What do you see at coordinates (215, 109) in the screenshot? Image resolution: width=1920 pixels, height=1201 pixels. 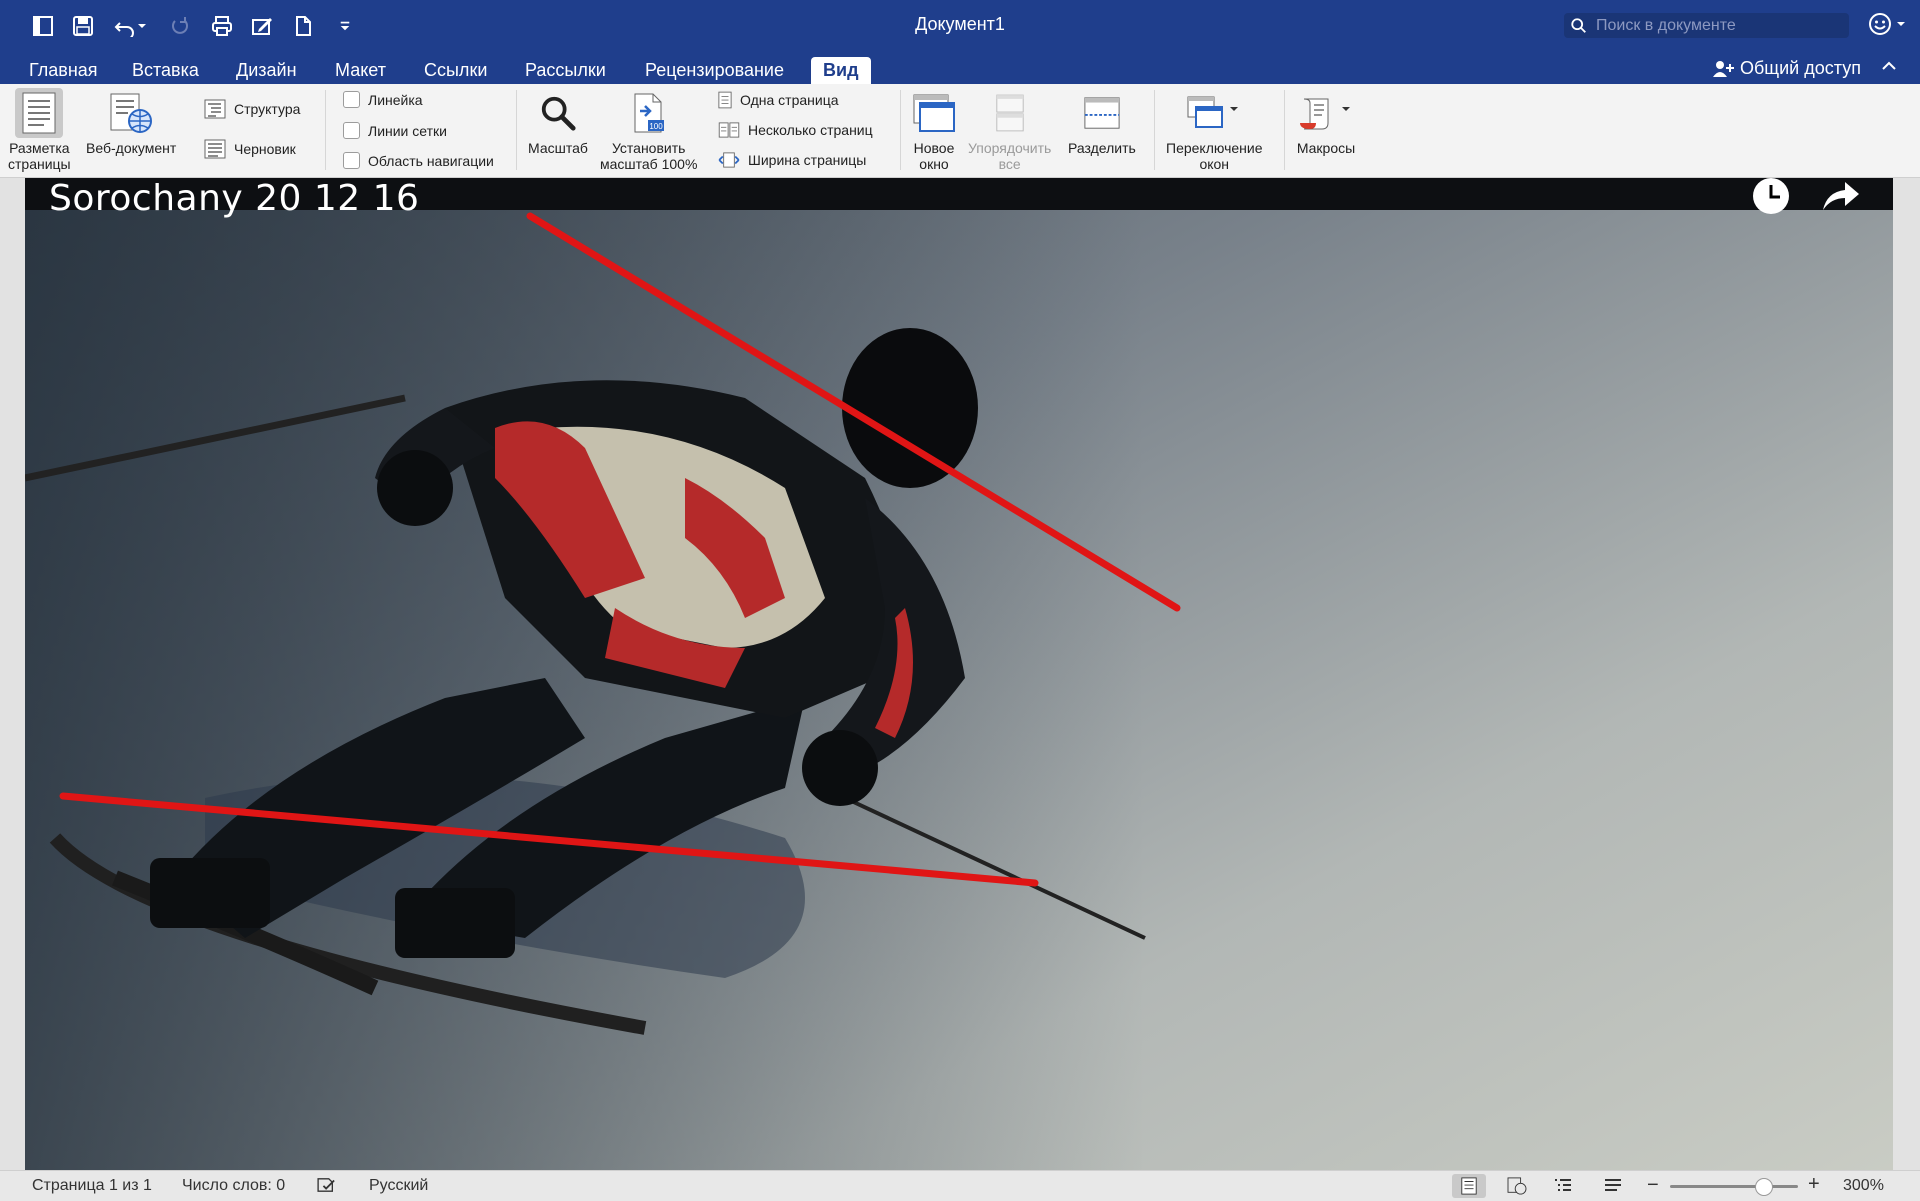 I see `outline-icon` at bounding box center [215, 109].